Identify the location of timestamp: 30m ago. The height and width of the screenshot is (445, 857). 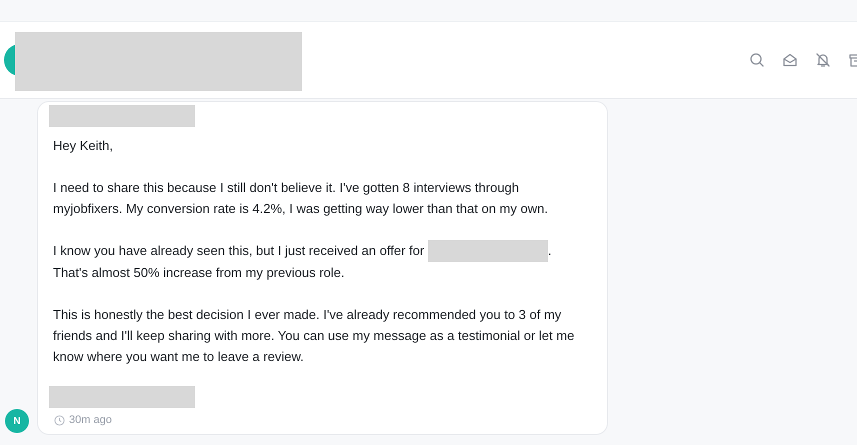
(90, 420).